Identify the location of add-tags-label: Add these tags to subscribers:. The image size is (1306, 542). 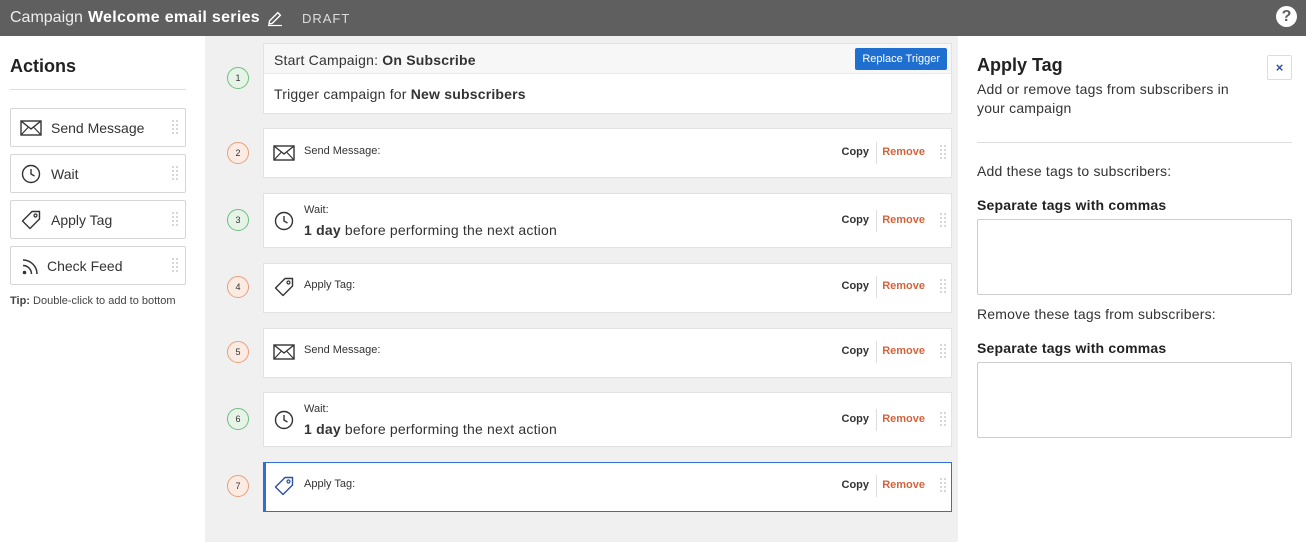
(1074, 171).